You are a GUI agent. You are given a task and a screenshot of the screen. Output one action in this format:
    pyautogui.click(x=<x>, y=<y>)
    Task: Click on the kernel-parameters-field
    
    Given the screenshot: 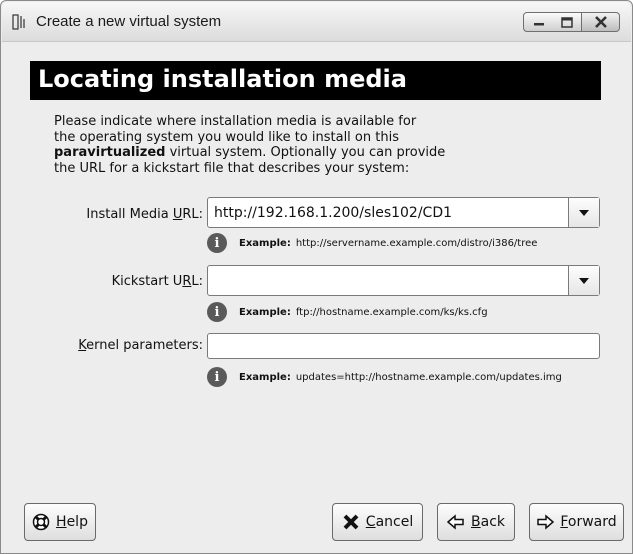 What is the action you would take?
    pyautogui.click(x=403, y=346)
    